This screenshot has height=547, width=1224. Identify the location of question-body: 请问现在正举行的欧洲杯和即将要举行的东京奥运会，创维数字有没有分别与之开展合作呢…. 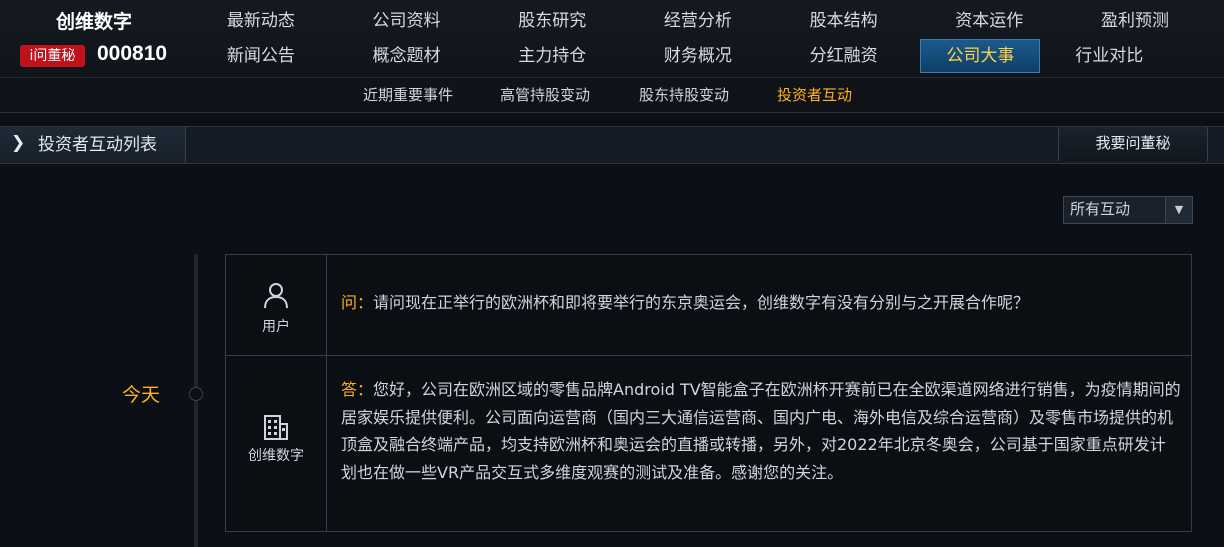
(701, 302).